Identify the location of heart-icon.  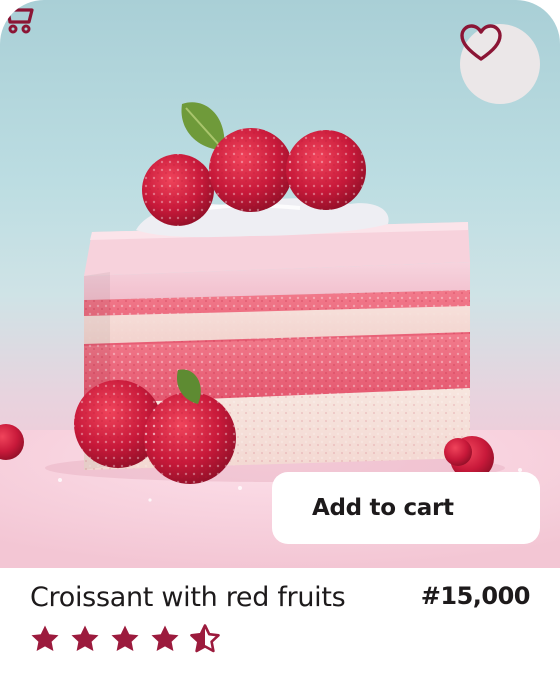
(481, 42).